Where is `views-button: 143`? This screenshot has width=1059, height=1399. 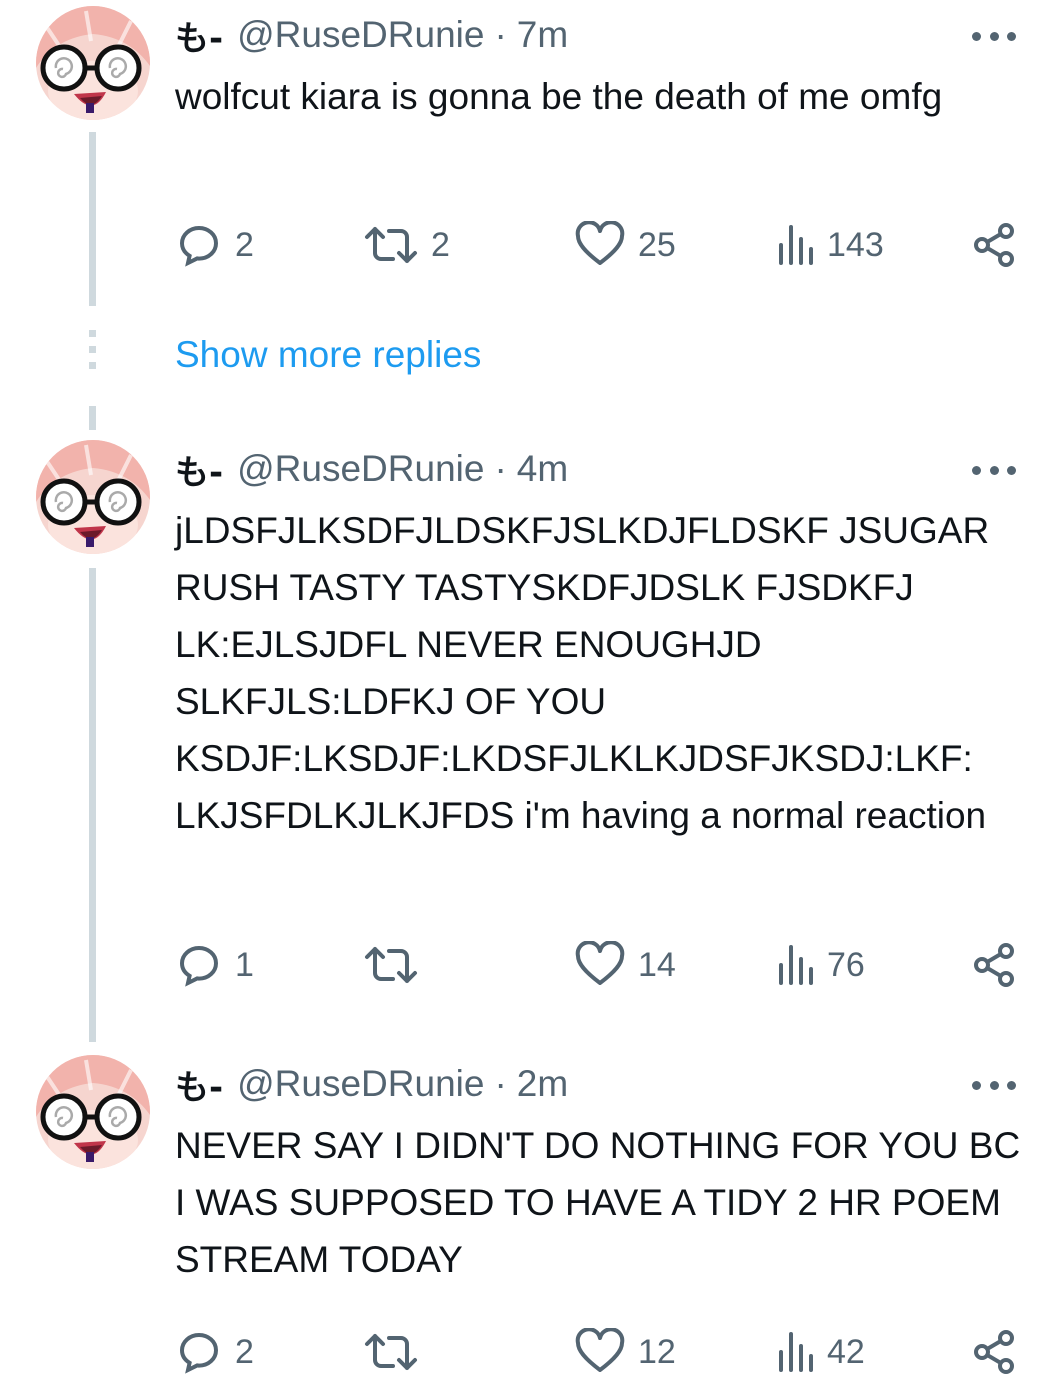 views-button: 143 is located at coordinates (829, 245).